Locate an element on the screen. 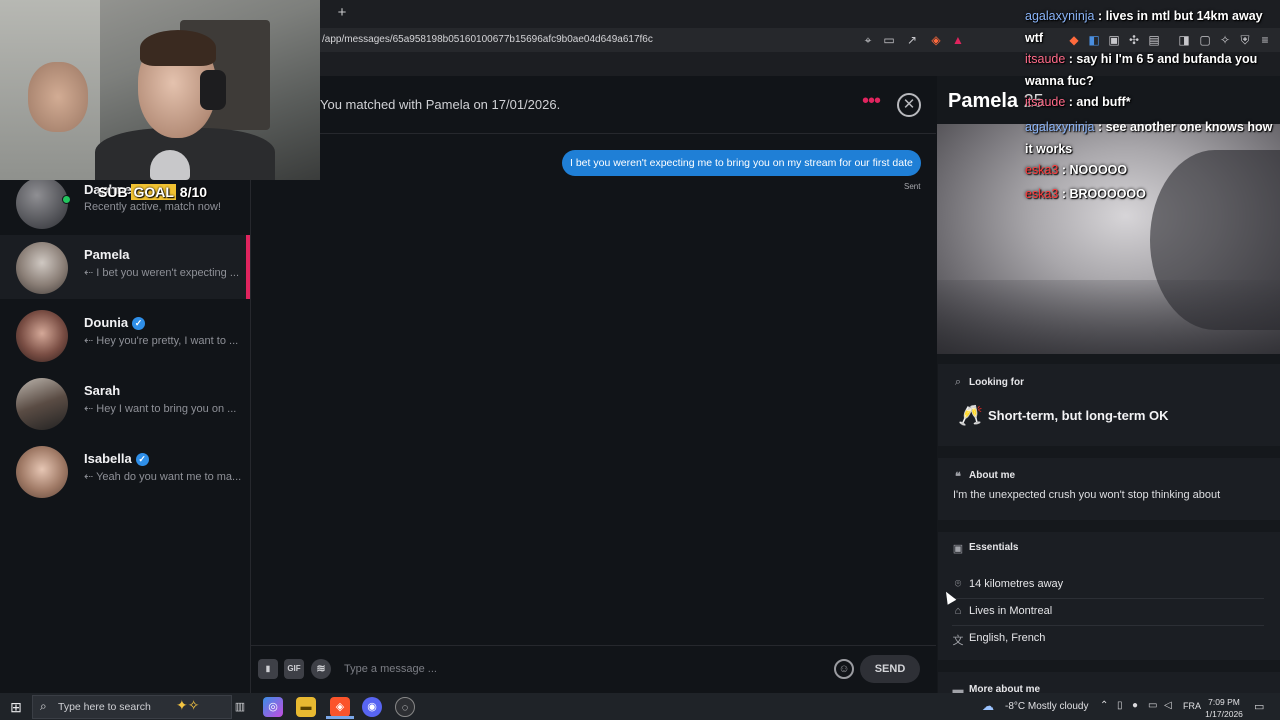 The width and height of the screenshot is (1280, 720). microphone-tray-icon: ● is located at coordinates (1135, 705).